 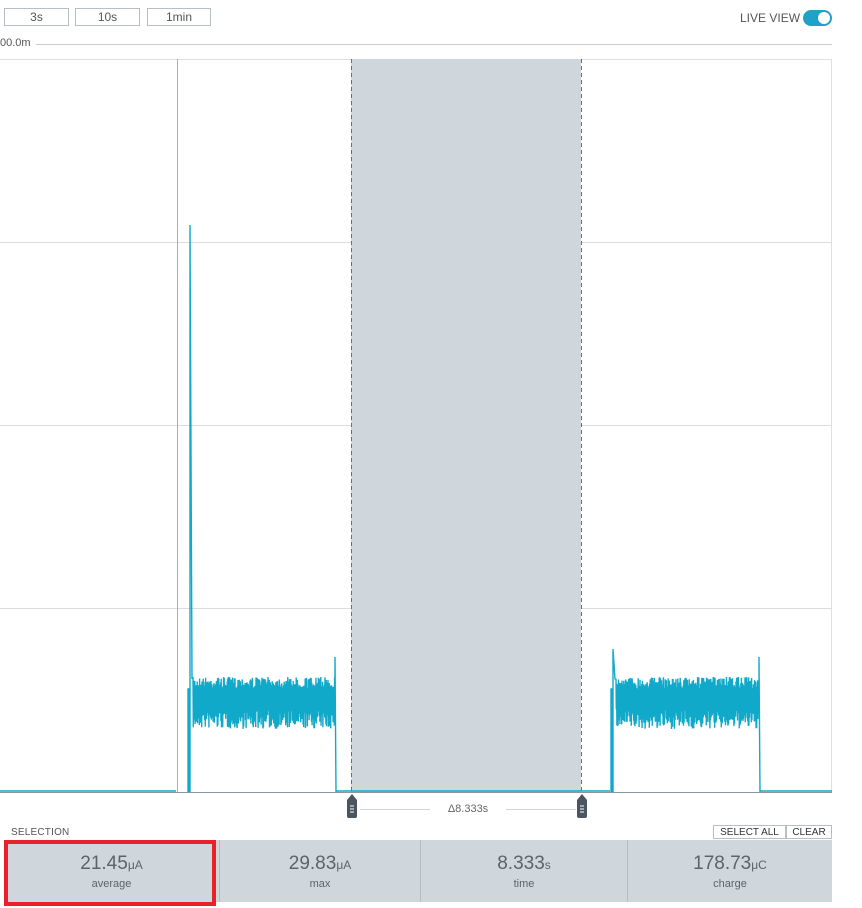 I want to click on stat-label: charge, so click(x=730, y=883).